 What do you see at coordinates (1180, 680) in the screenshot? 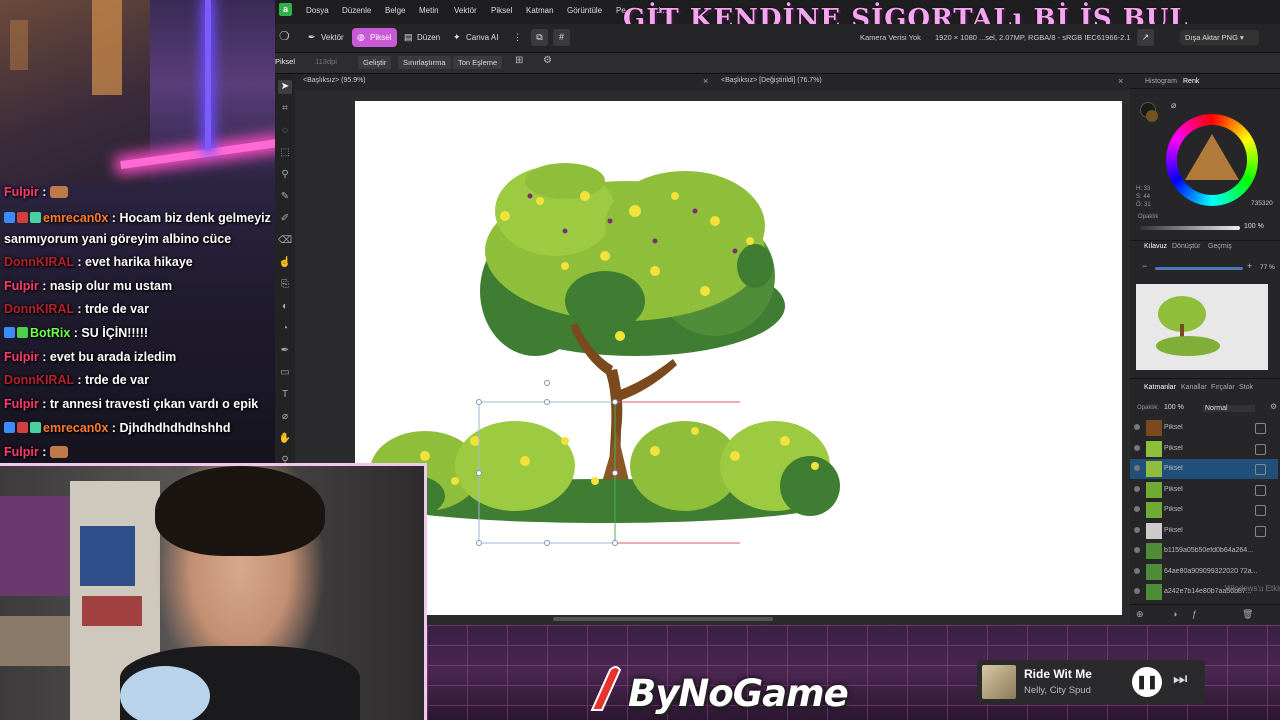
I see `next-track-icon: ⏭` at bounding box center [1180, 680].